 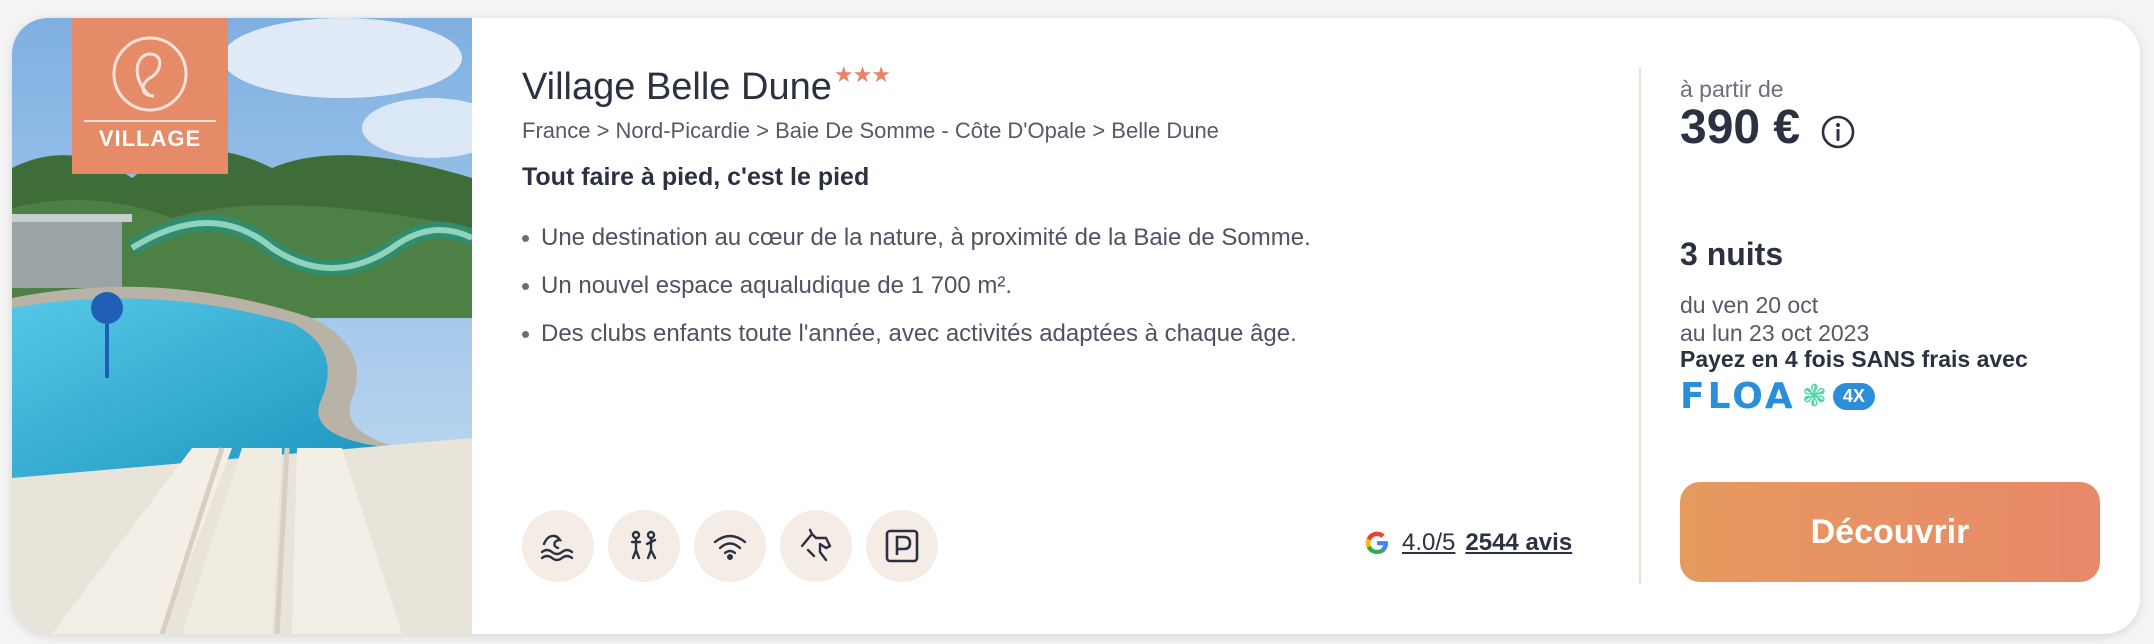 I want to click on listing-title: Village Belle Dune, so click(x=677, y=87).